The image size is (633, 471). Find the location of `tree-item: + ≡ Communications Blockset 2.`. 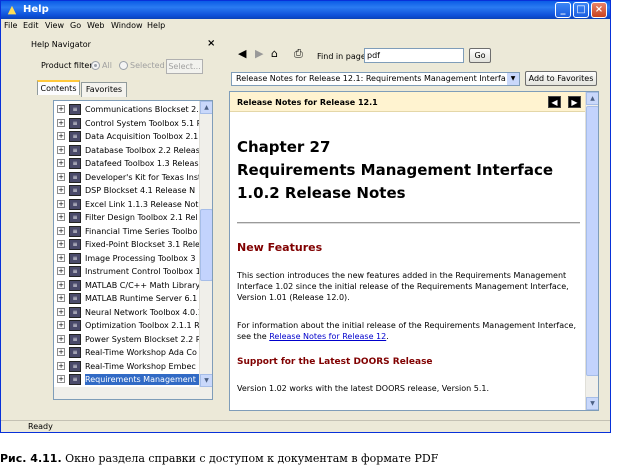

tree-item: + ≡ Communications Blockset 2. is located at coordinates (126, 109).